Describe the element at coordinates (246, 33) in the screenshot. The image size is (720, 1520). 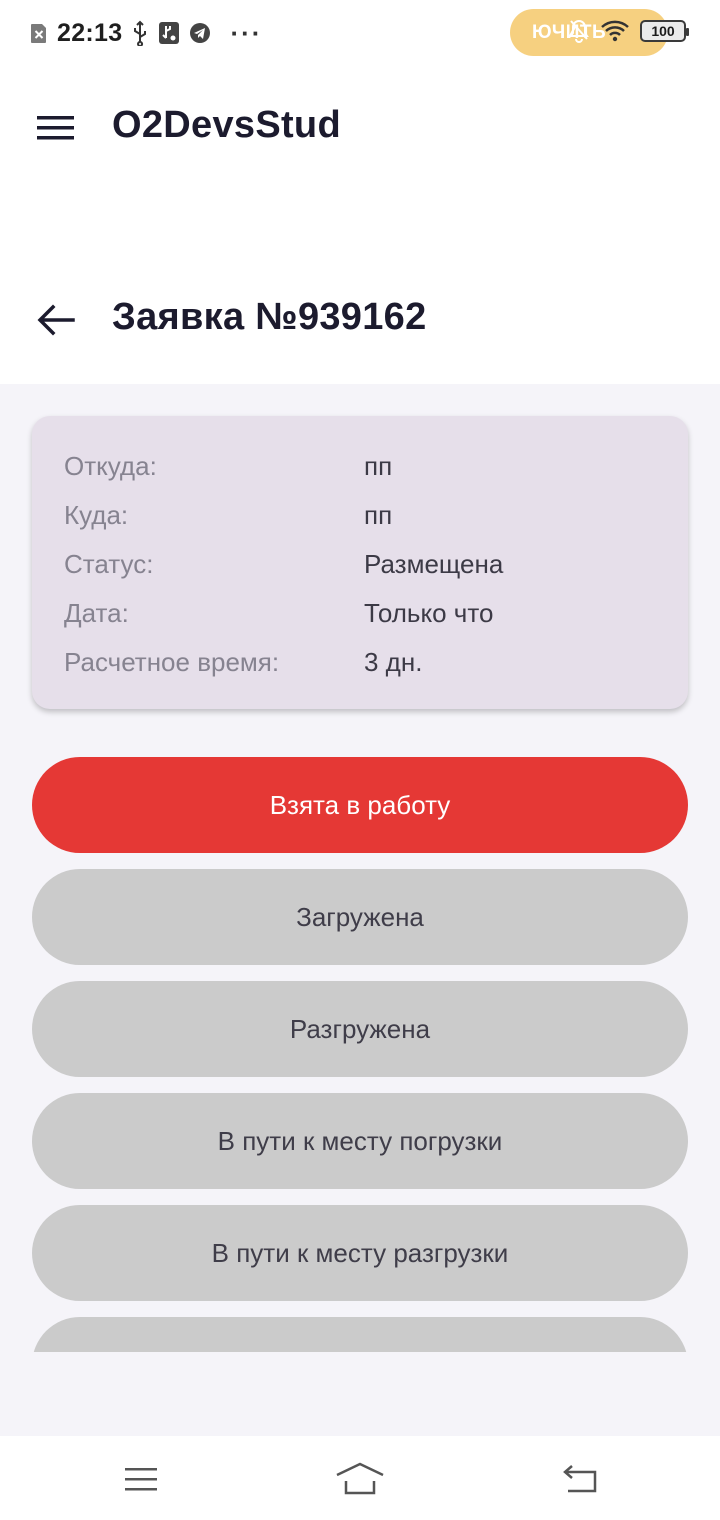
I see `overflow-dots: ···` at that location.